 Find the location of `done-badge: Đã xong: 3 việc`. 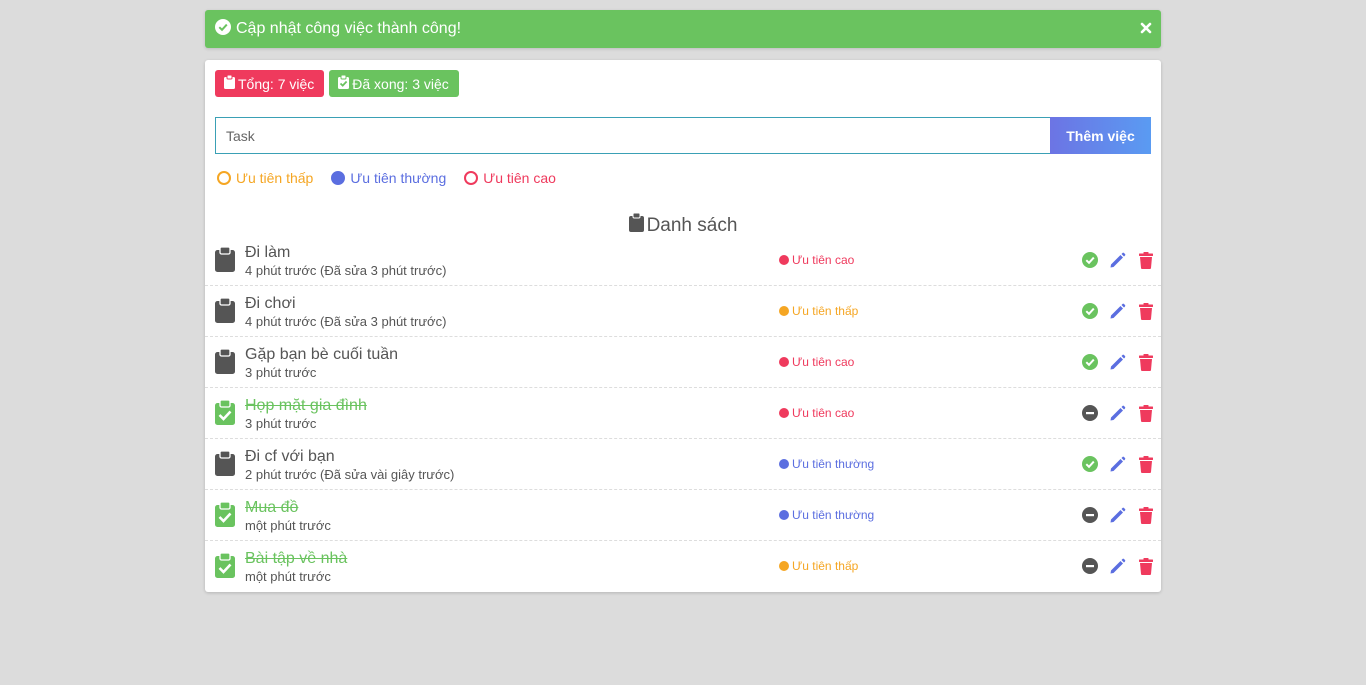

done-badge: Đã xong: 3 việc is located at coordinates (394, 83).